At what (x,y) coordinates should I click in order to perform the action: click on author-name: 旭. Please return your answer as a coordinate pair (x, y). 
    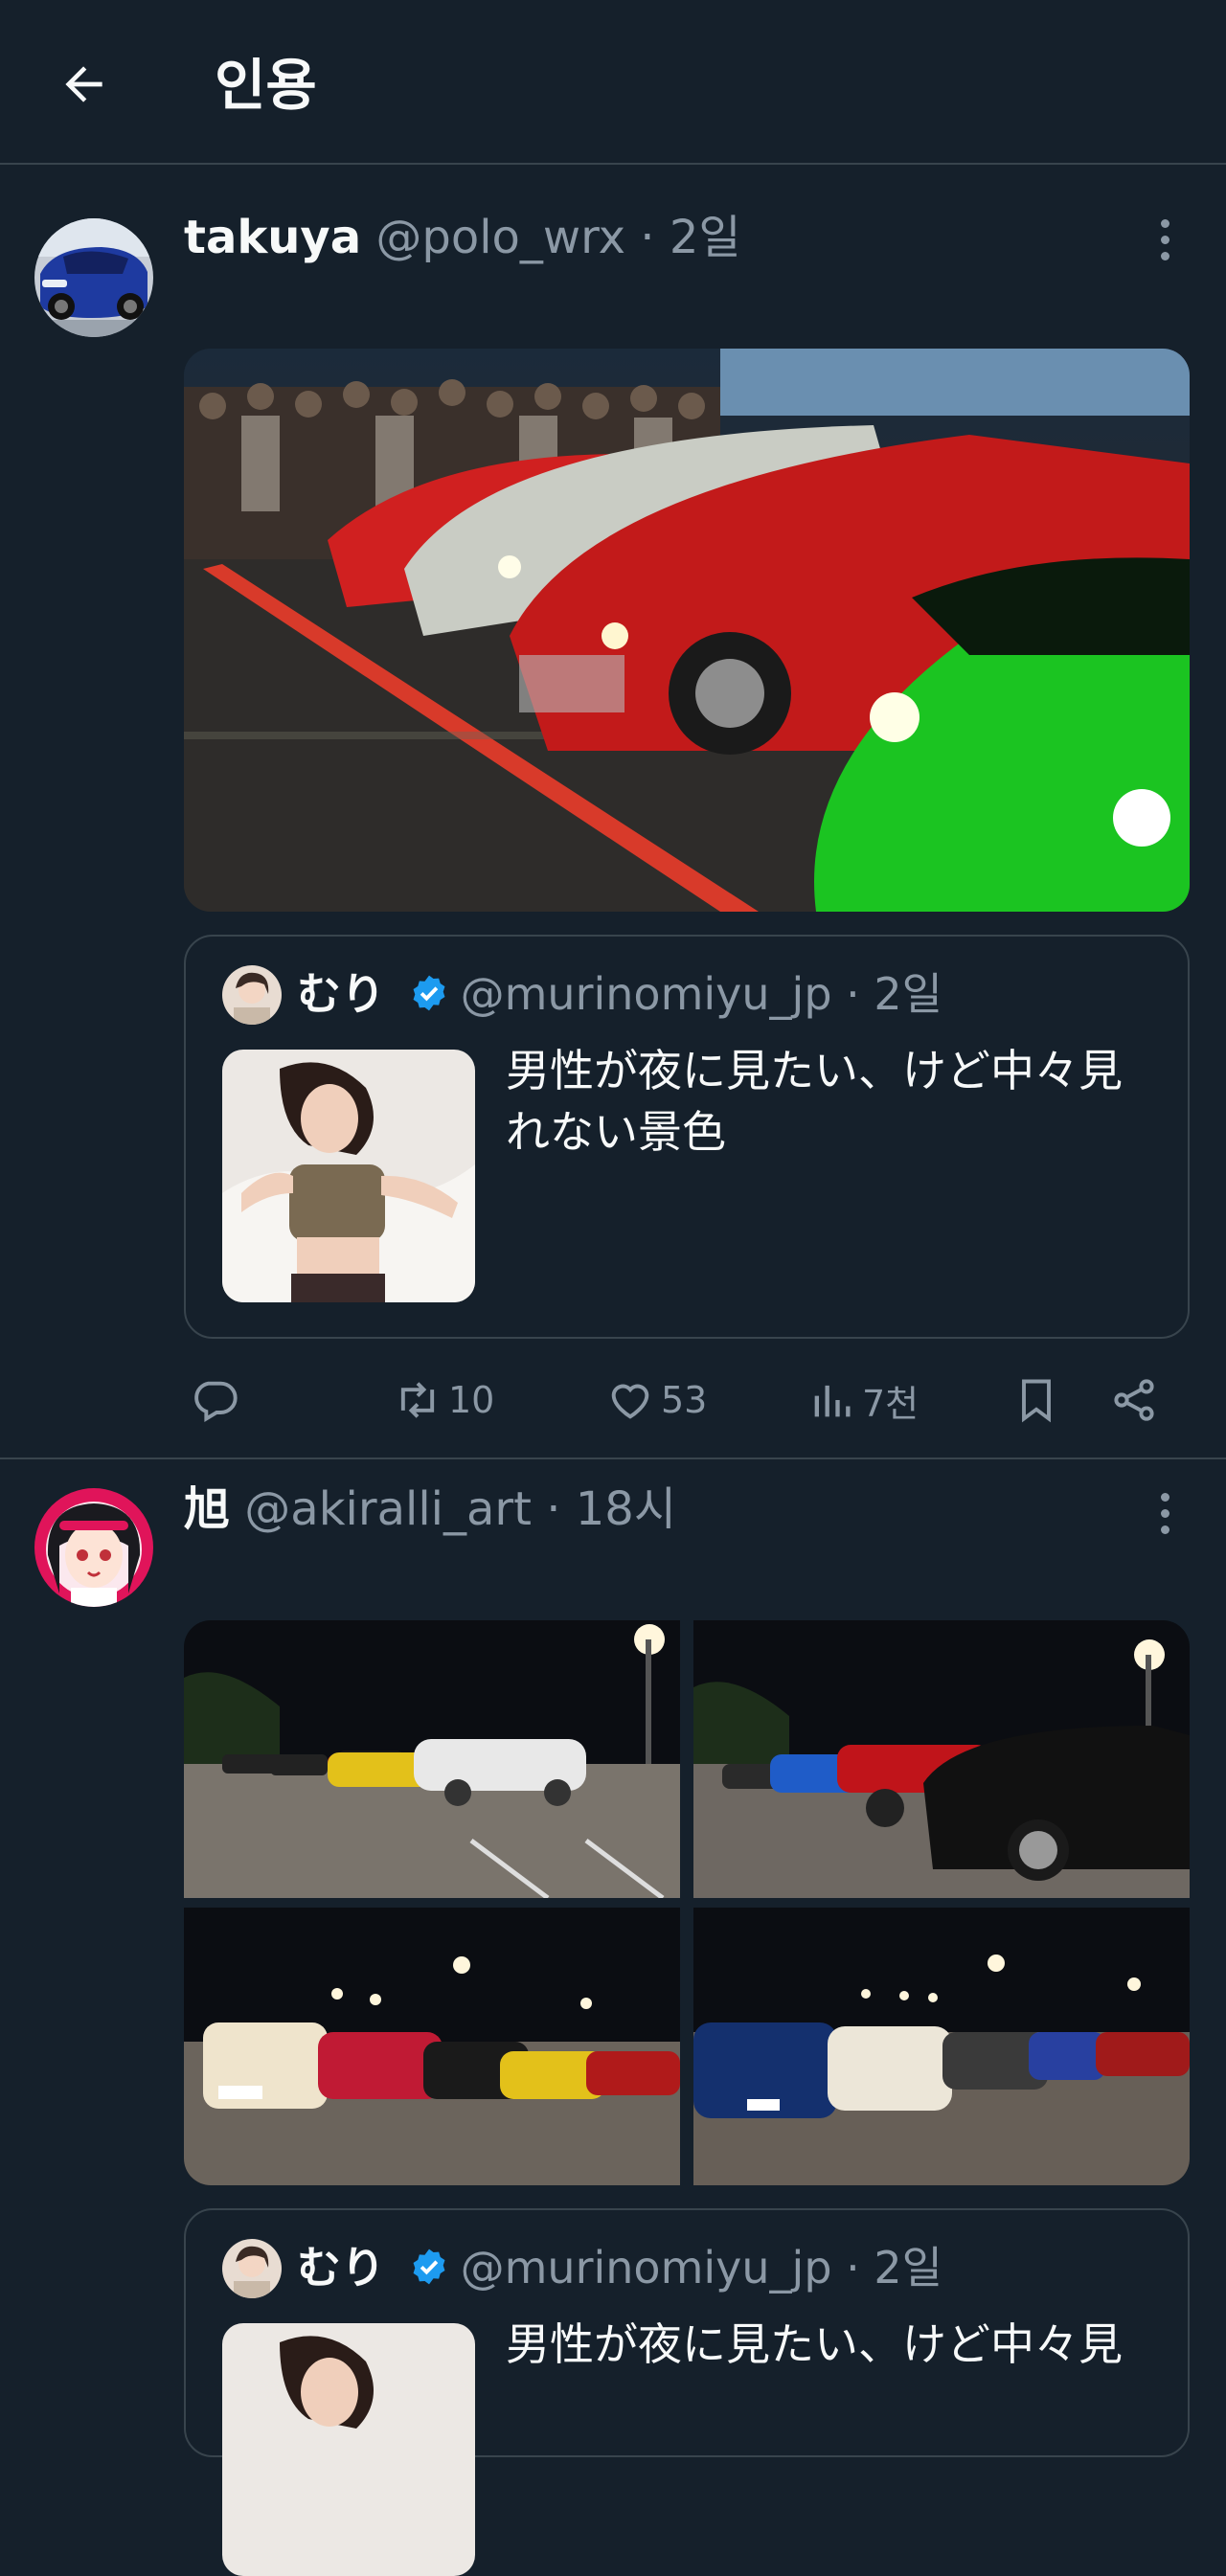
    Looking at the image, I should click on (207, 1509).